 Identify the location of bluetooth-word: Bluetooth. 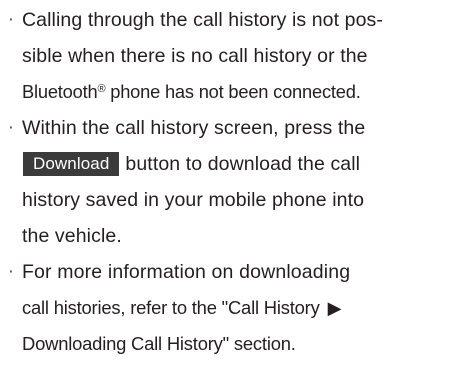
(60, 91).